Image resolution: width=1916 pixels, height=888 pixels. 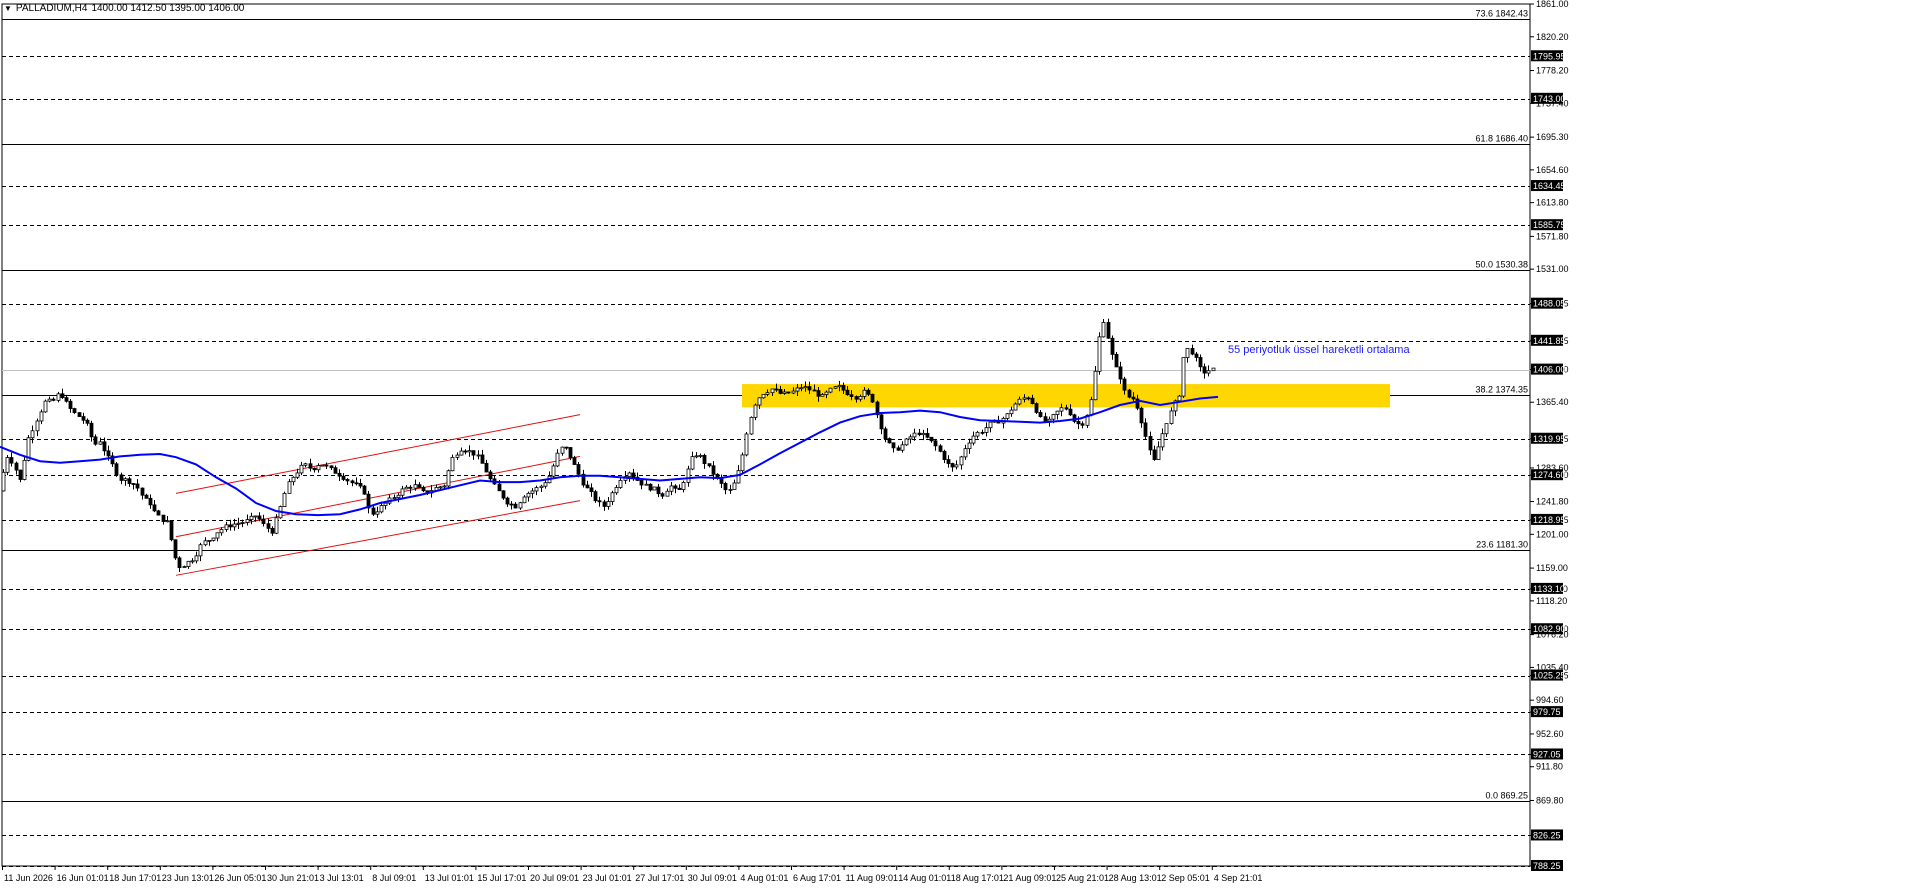 I want to click on time-tick-label: 30 Jun 21:01, so click(x=293, y=878).